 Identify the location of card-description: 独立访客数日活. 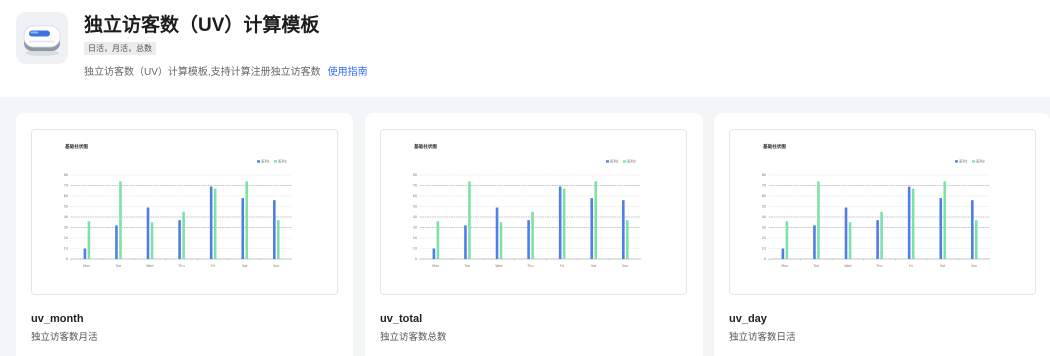
(762, 337).